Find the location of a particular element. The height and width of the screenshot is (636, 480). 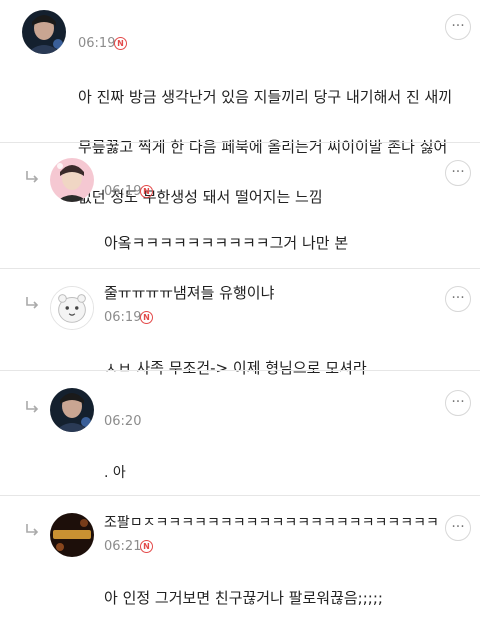

comment-line: . 아 is located at coordinates (115, 473).